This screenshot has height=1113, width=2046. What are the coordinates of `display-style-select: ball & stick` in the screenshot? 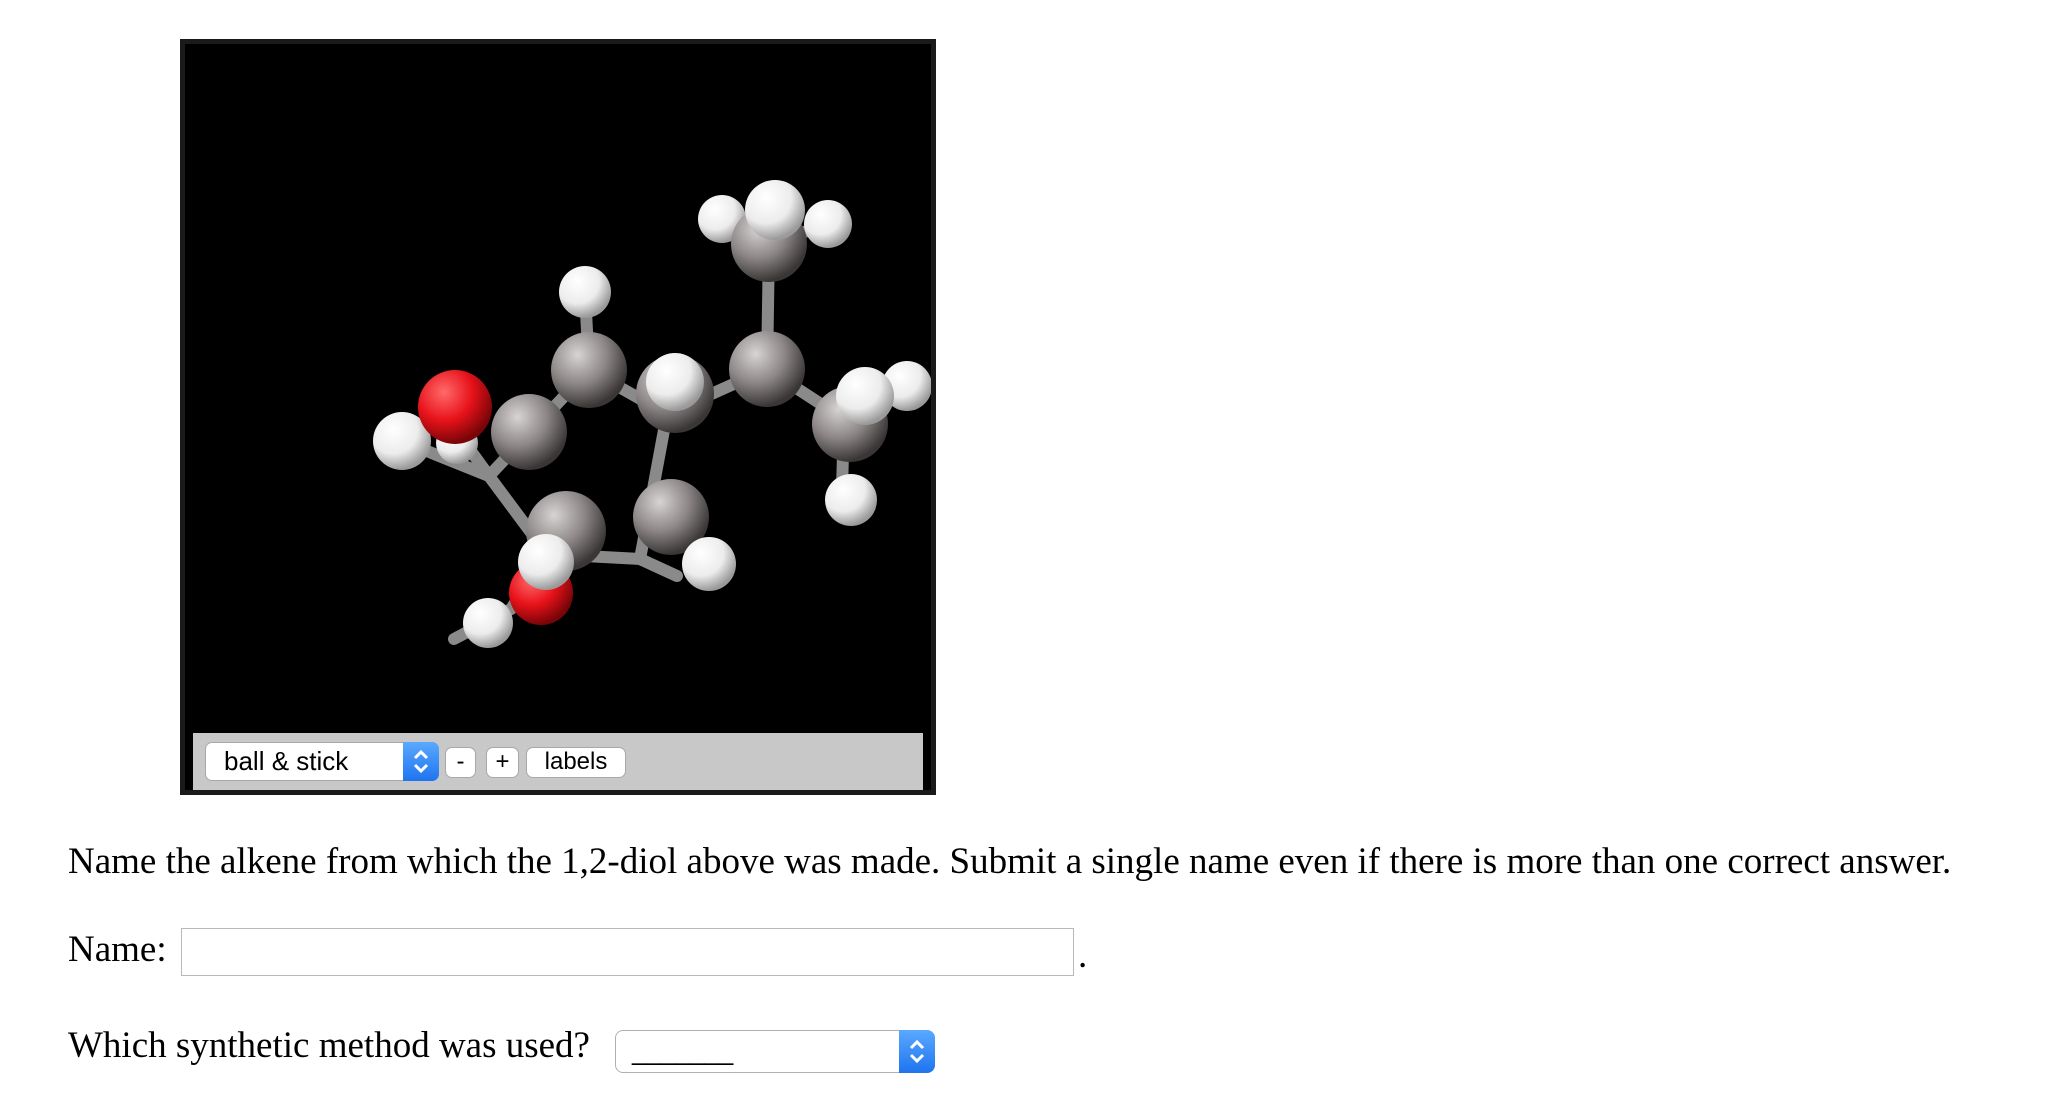 It's located at (322, 761).